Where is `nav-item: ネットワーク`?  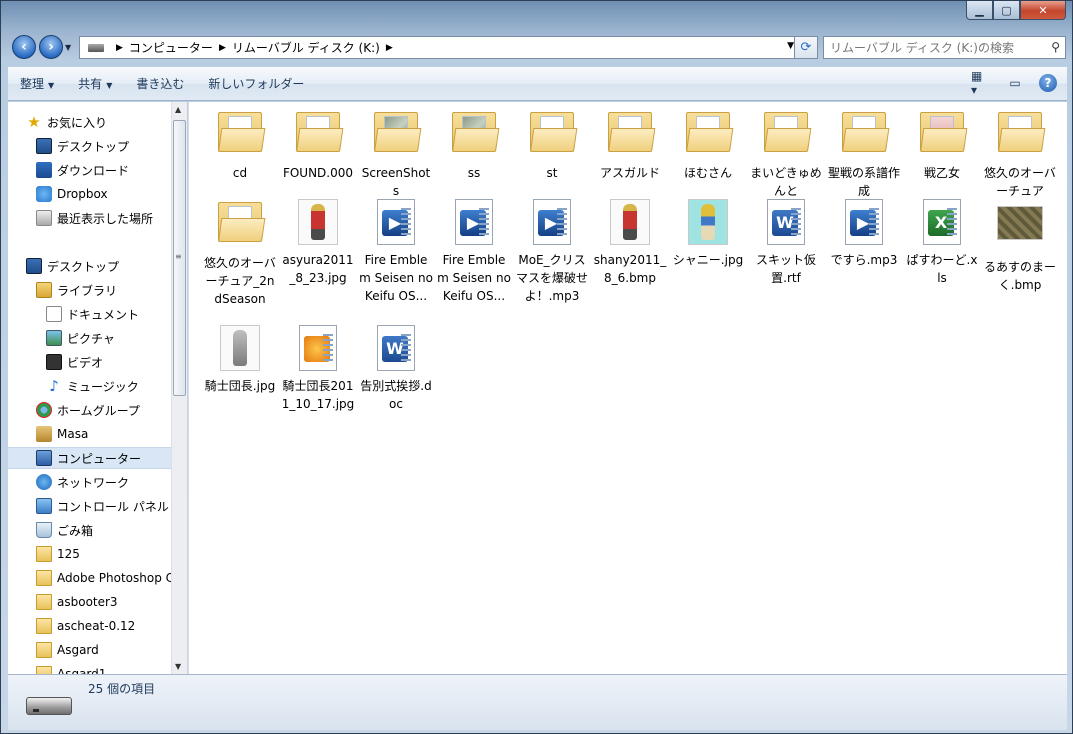
nav-item: ネットワーク is located at coordinates (89, 482).